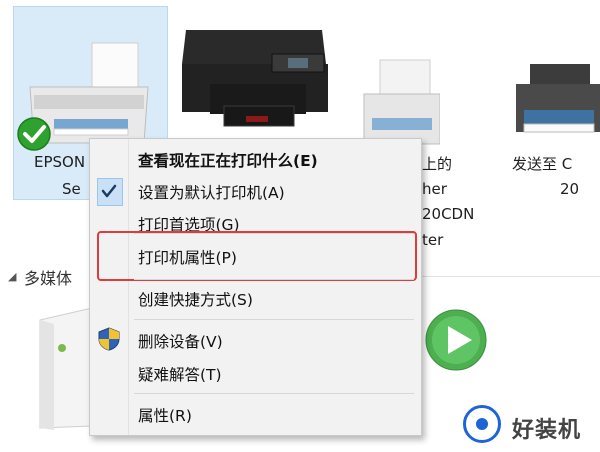 The image size is (600, 452). Describe the element at coordinates (547, 430) in the screenshot. I see `watermark-text: 好装机` at that location.